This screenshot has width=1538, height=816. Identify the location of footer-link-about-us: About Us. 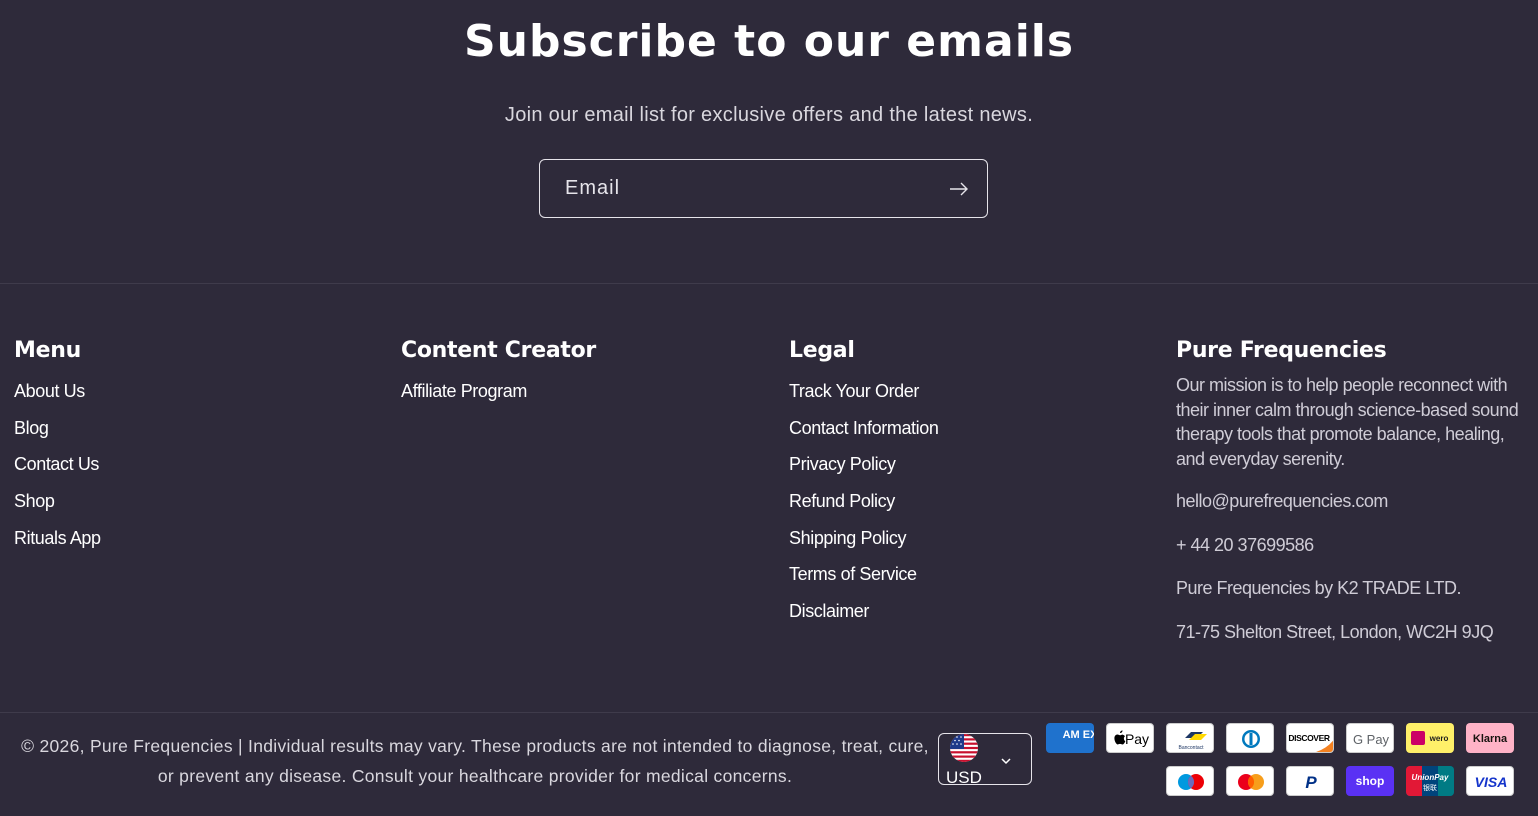
(57, 399).